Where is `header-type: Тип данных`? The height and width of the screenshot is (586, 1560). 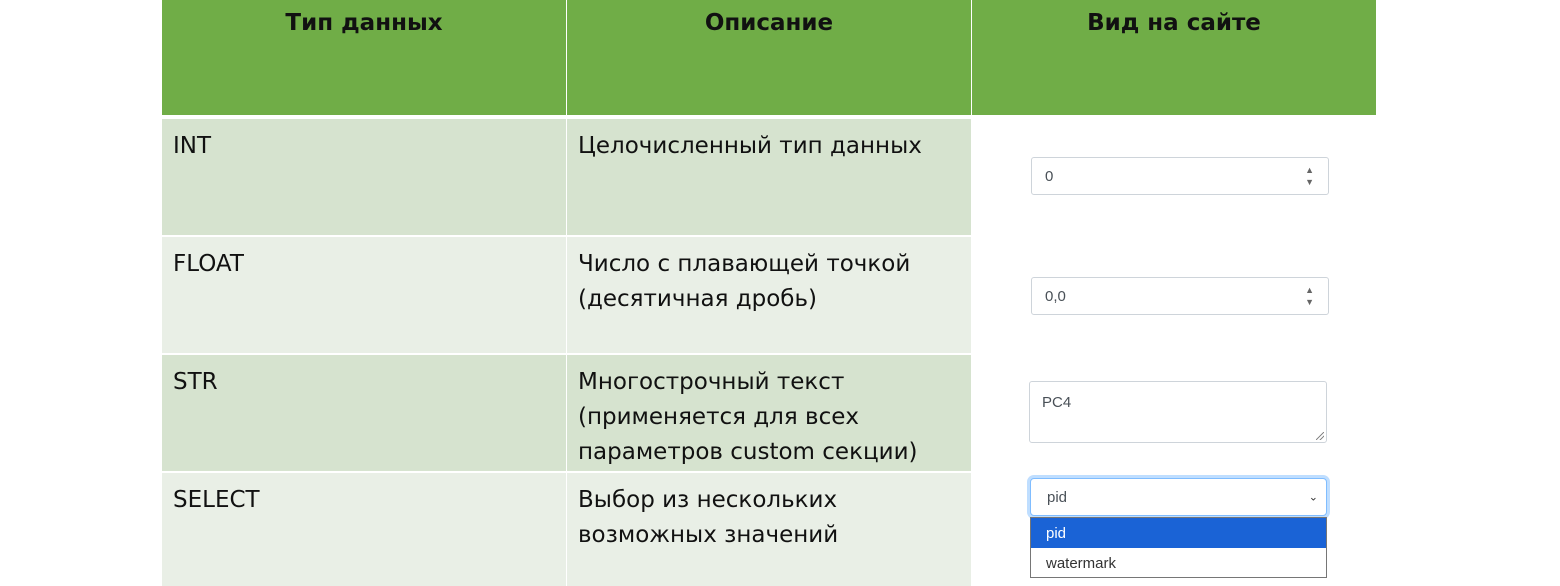 header-type: Тип данных is located at coordinates (364, 57).